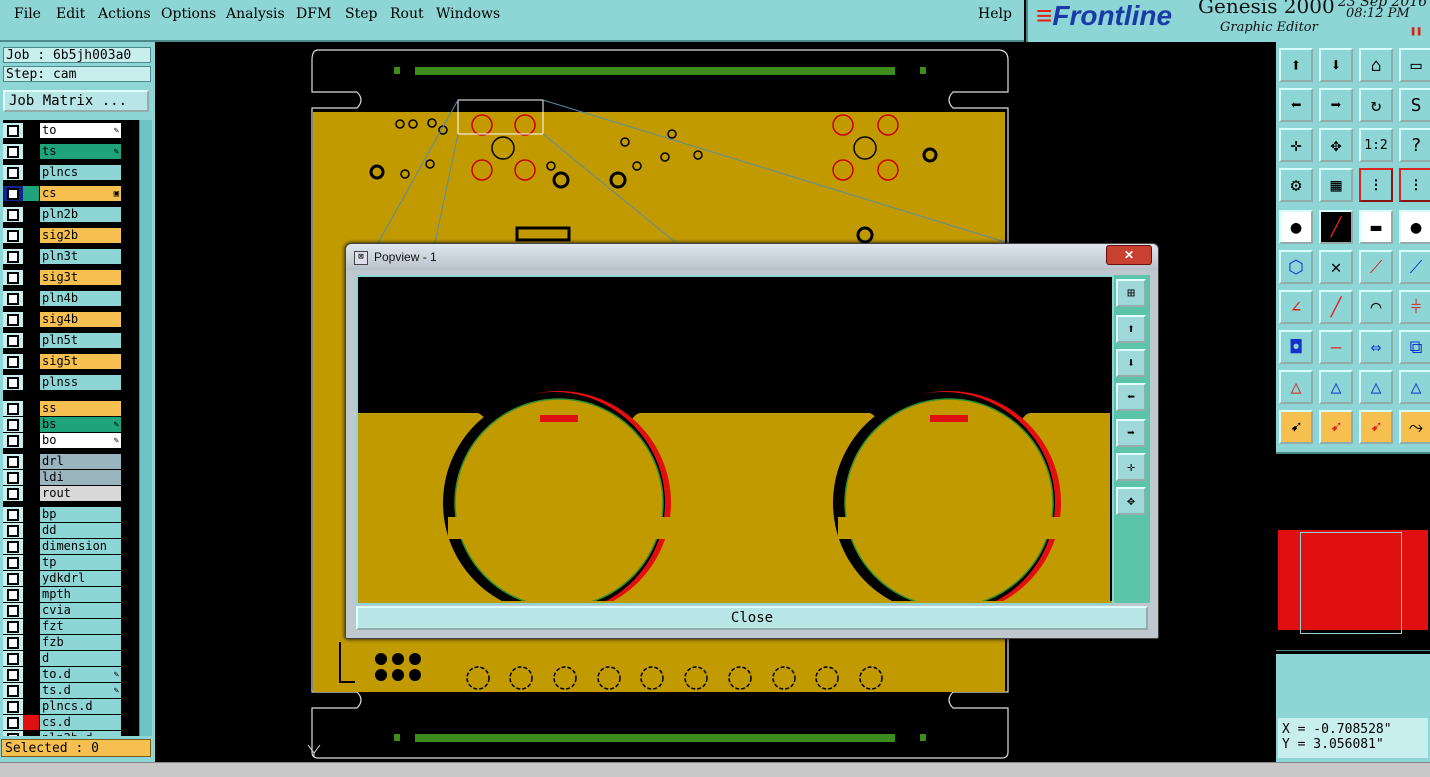 The height and width of the screenshot is (777, 1430). I want to click on close-button: Close, so click(752, 618).